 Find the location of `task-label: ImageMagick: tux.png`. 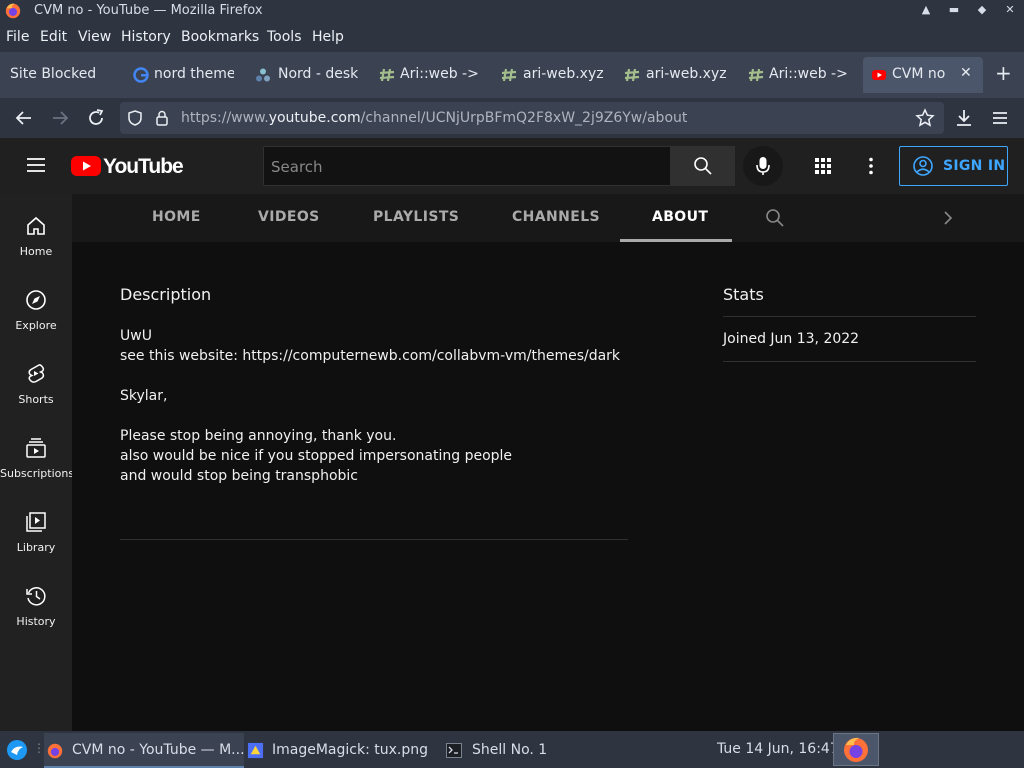

task-label: ImageMagick: tux.png is located at coordinates (350, 750).